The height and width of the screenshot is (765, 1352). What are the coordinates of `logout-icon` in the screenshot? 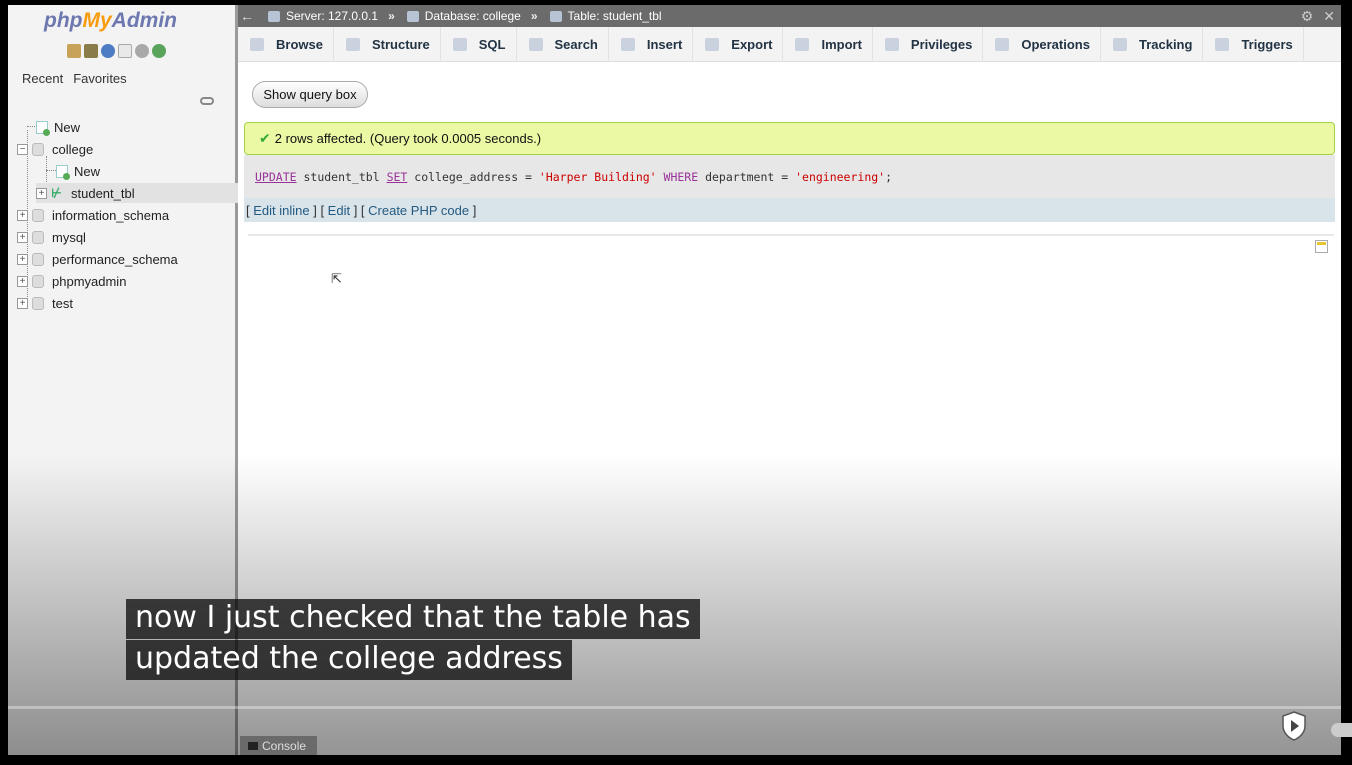 It's located at (91, 51).